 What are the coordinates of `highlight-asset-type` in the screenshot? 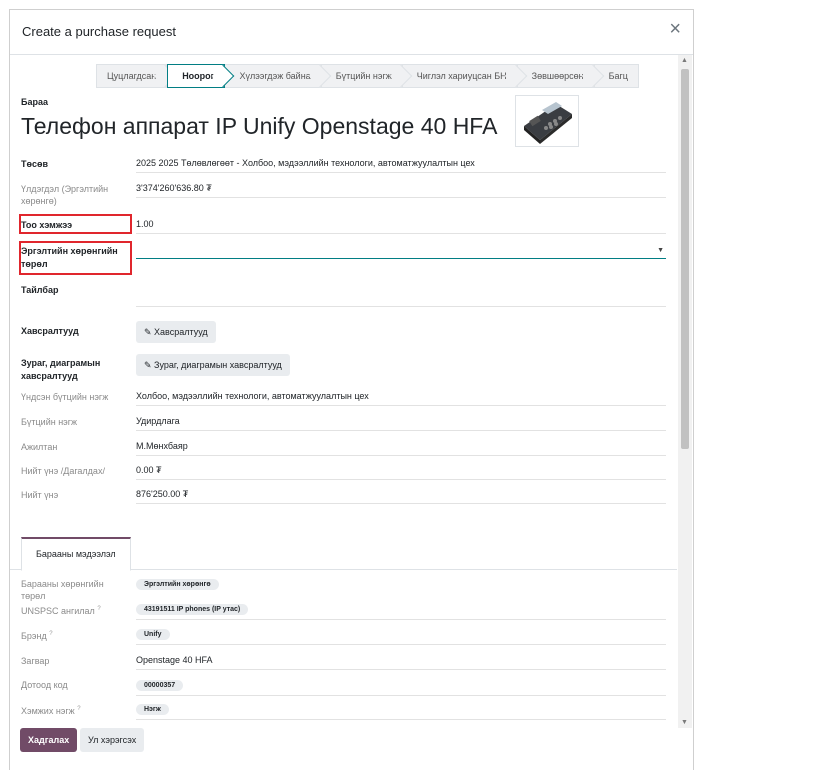 It's located at (75, 258).